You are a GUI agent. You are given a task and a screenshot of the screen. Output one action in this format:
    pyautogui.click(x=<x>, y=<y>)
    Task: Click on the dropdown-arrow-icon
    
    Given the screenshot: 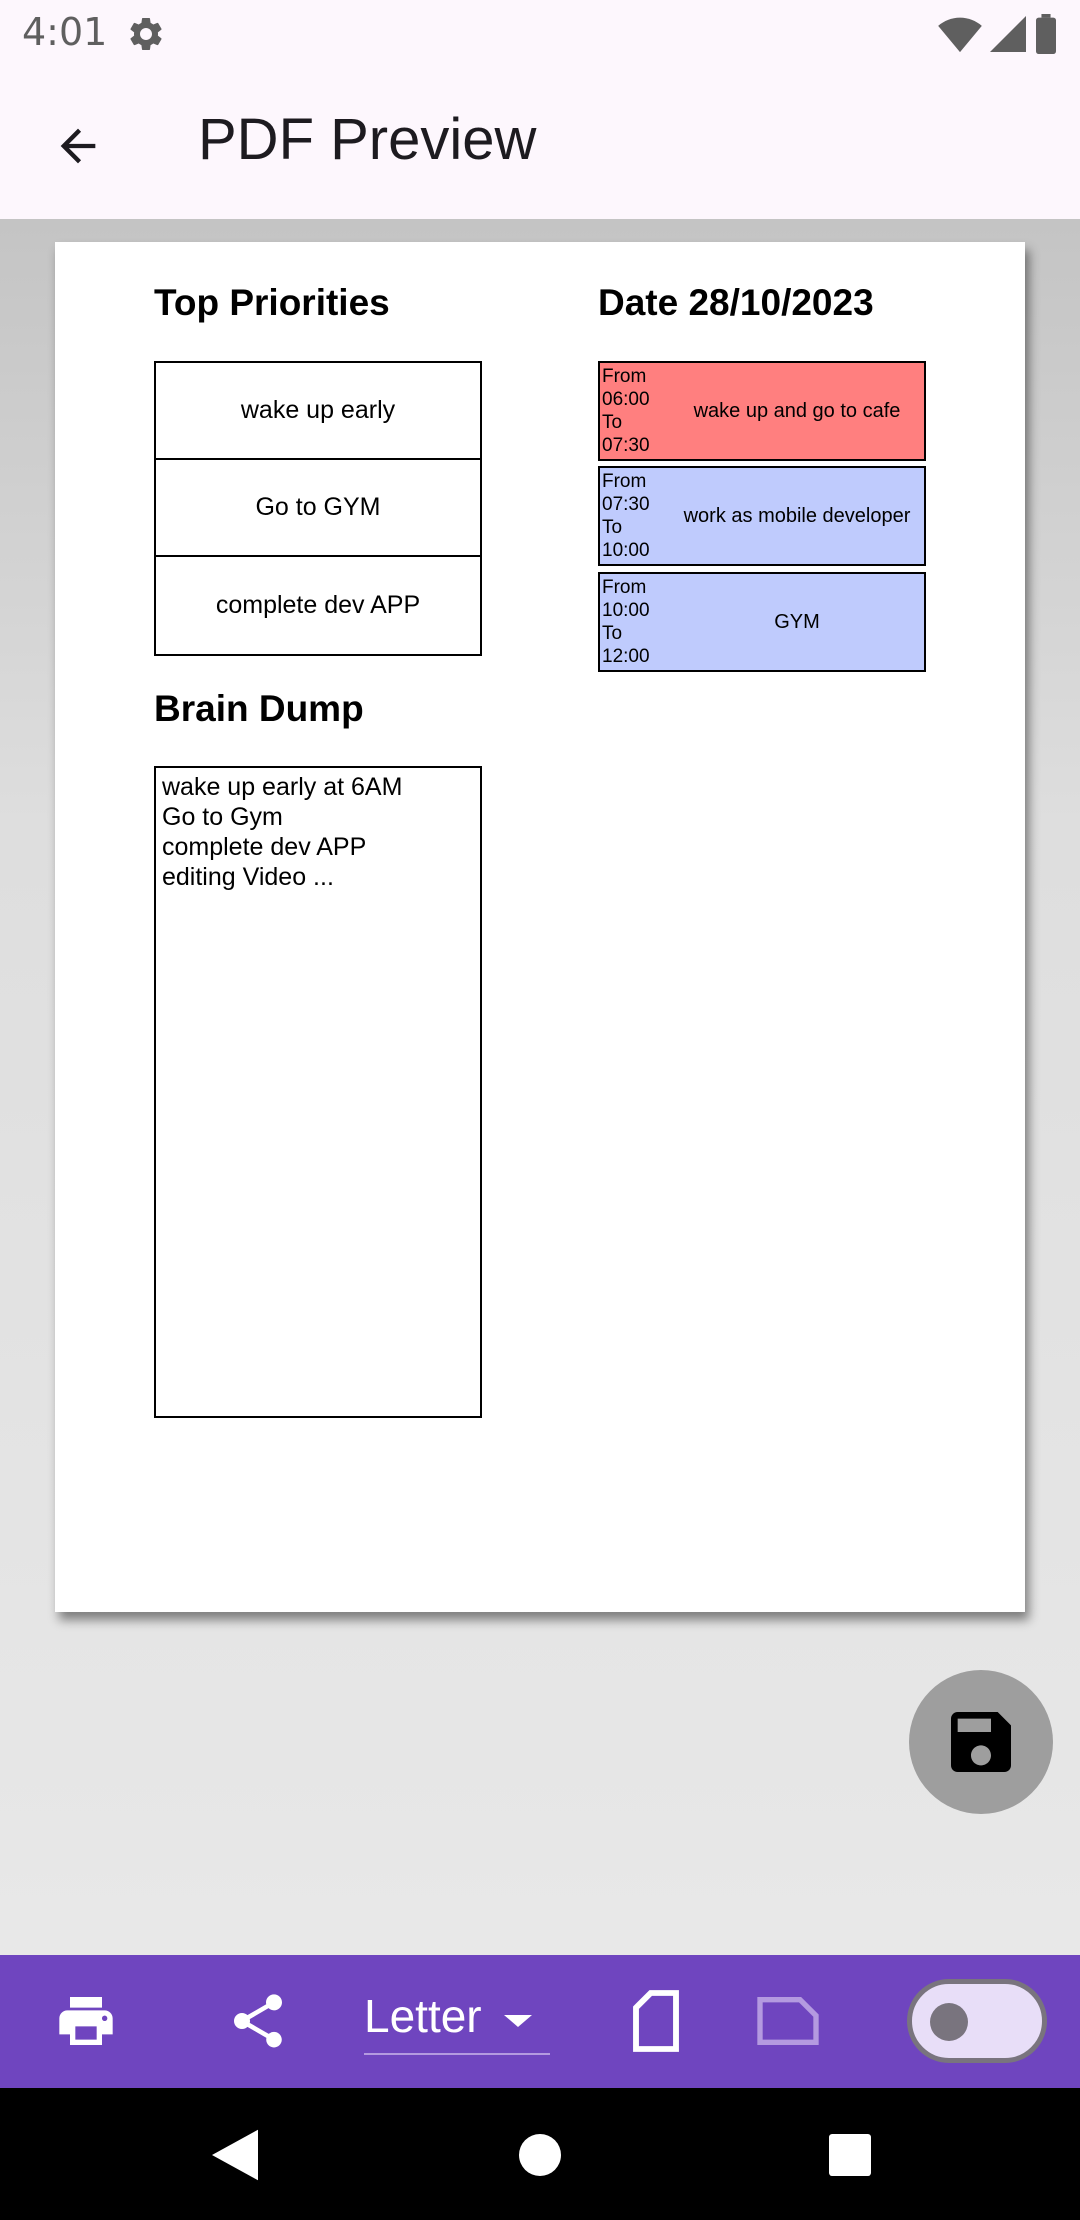 What is the action you would take?
    pyautogui.click(x=518, y=2021)
    